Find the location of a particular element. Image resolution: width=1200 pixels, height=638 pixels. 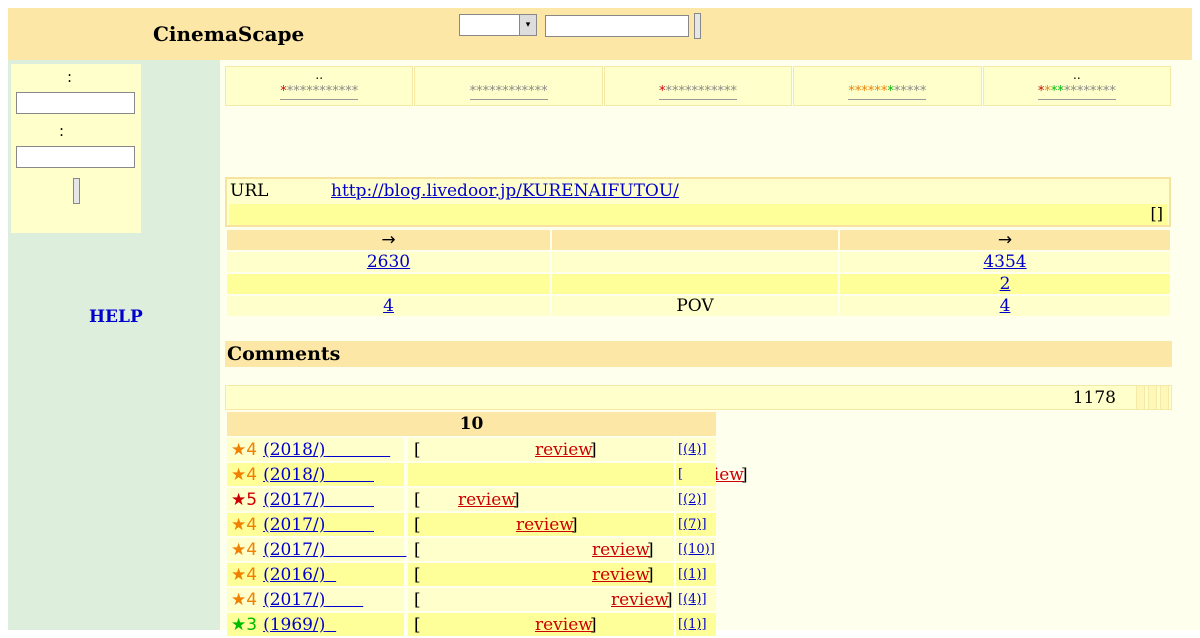

comment-score: 5 is located at coordinates (252, 500).